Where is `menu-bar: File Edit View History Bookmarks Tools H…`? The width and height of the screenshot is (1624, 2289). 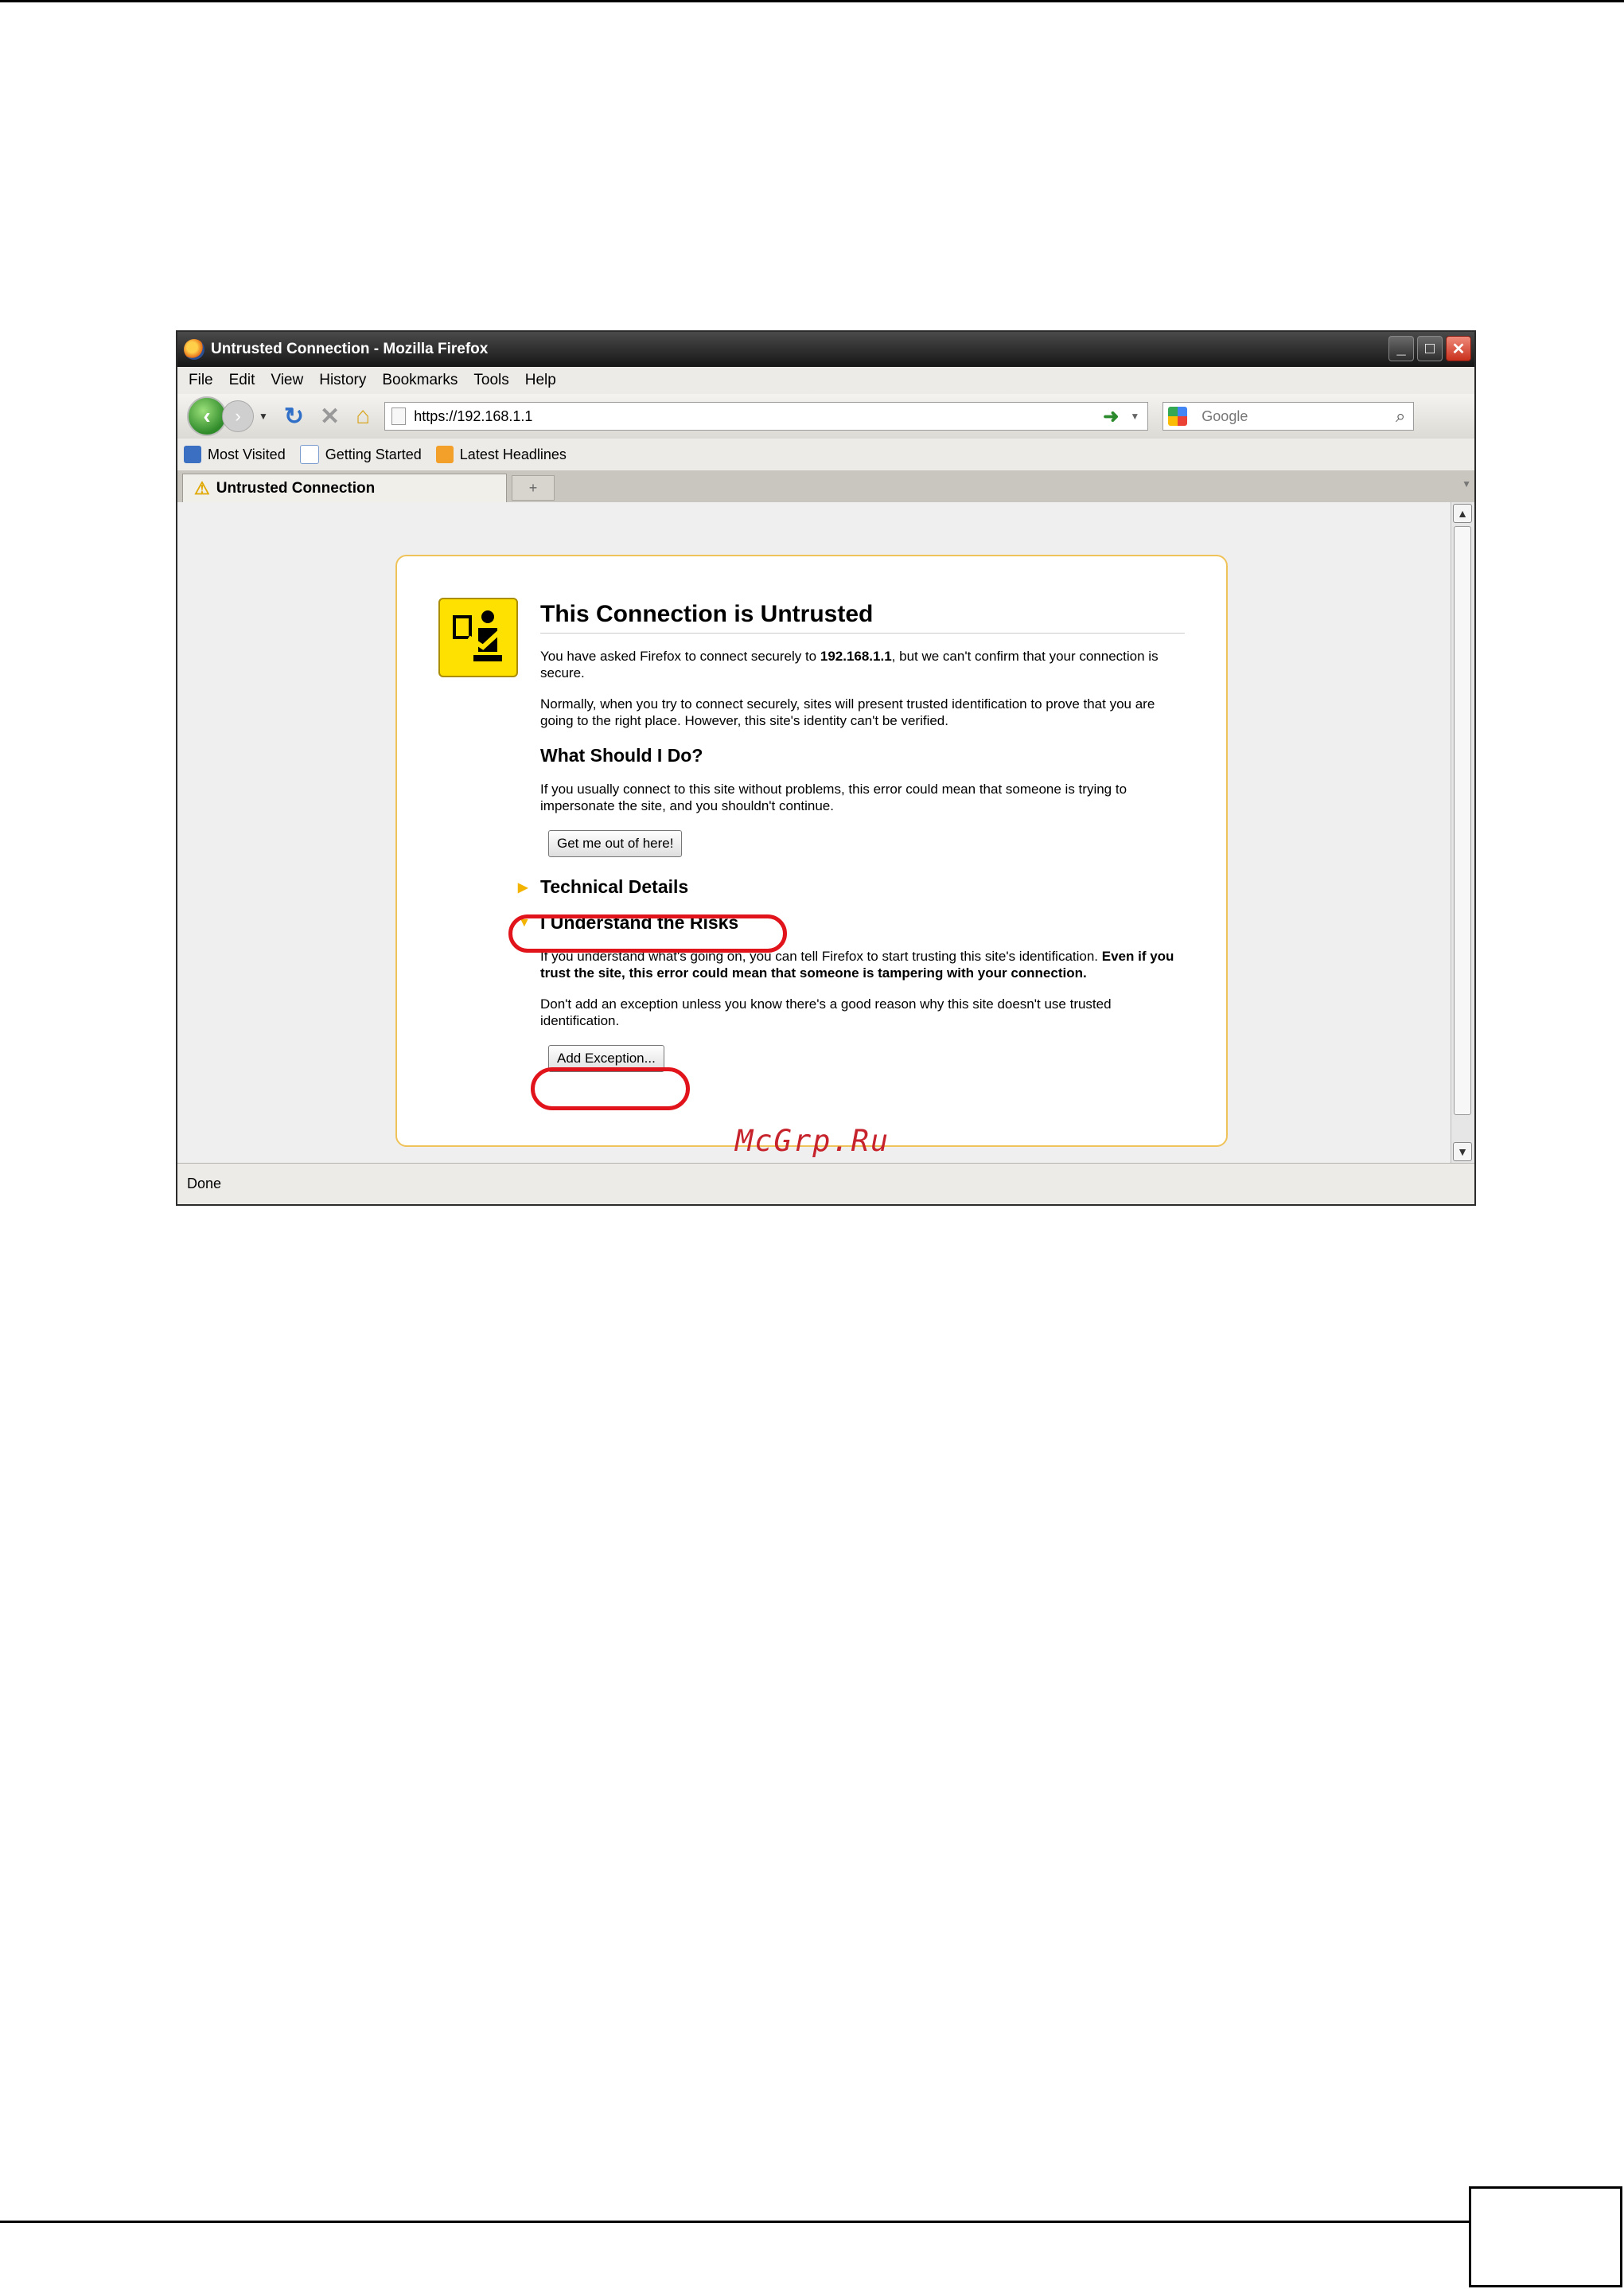
menu-bar: File Edit View History Bookmarks Tools H… is located at coordinates (825, 380).